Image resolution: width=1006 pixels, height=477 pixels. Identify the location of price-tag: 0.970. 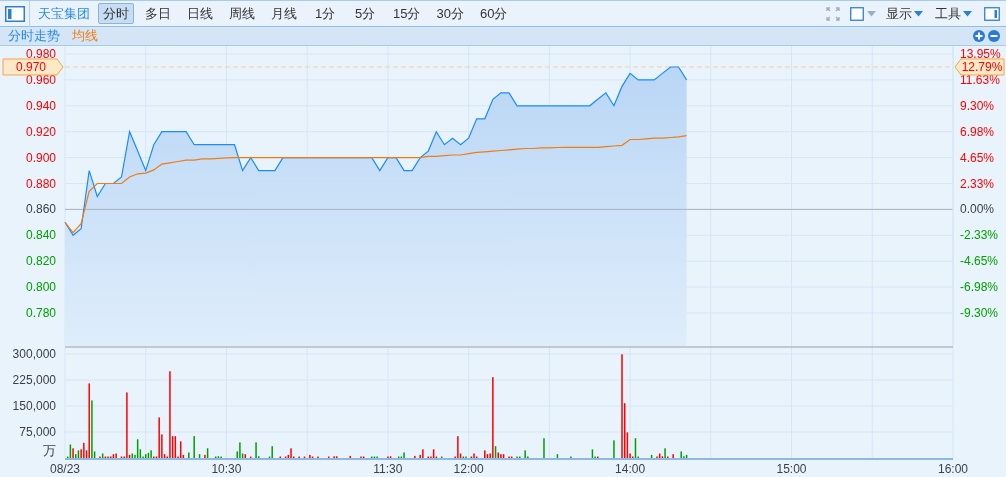
(33, 67).